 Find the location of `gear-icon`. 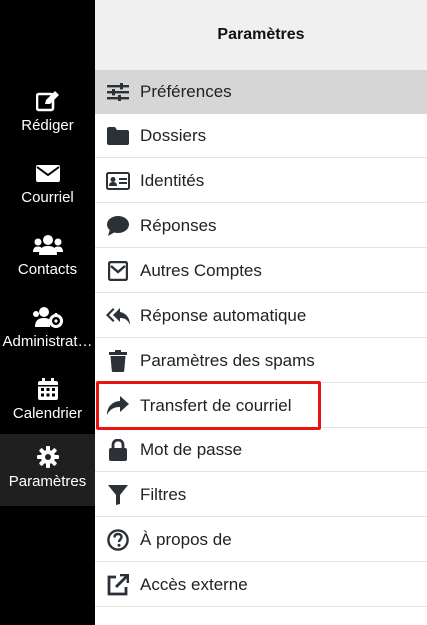

gear-icon is located at coordinates (47, 457).